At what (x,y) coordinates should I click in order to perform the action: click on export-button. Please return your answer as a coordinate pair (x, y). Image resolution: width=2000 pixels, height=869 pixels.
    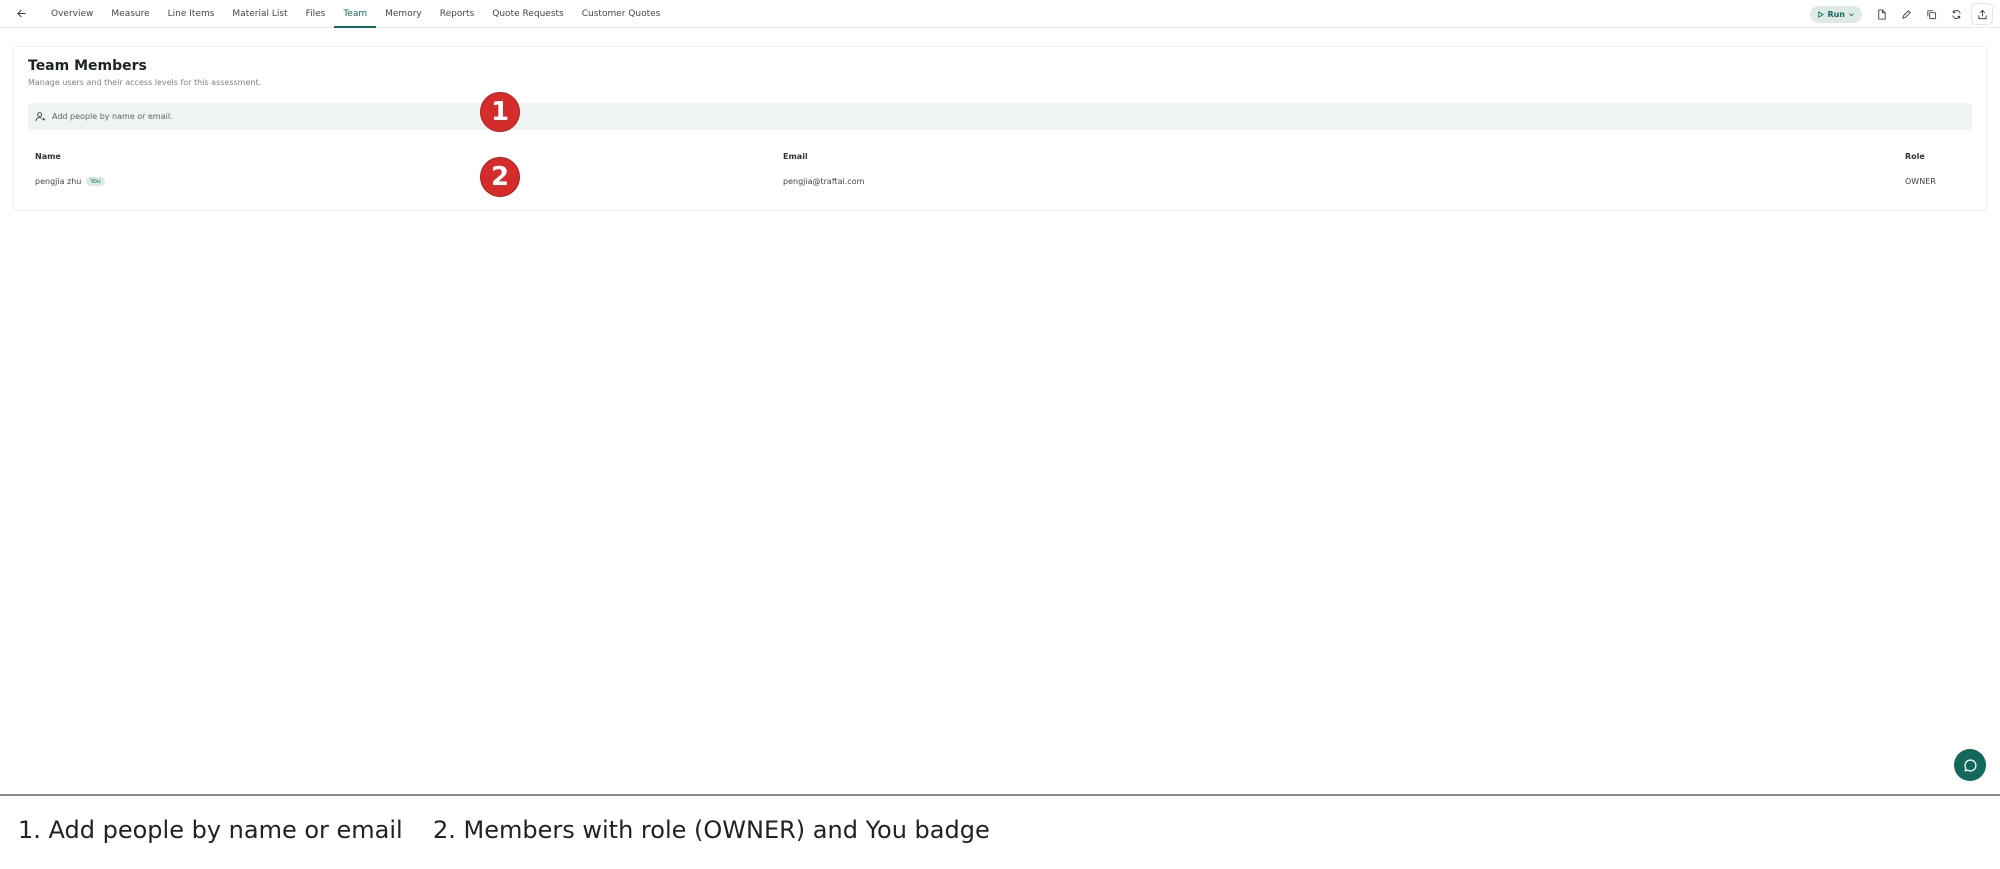
    Looking at the image, I should click on (1982, 14).